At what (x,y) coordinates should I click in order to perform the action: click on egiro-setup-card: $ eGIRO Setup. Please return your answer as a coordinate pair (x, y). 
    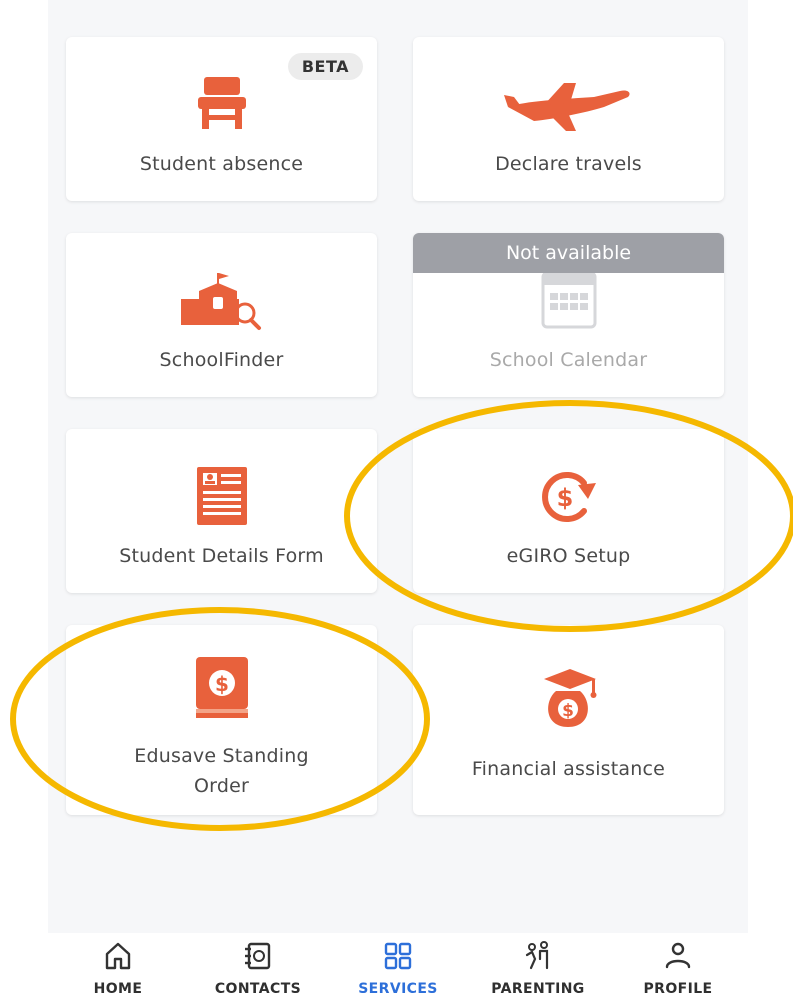
    Looking at the image, I should click on (568, 511).